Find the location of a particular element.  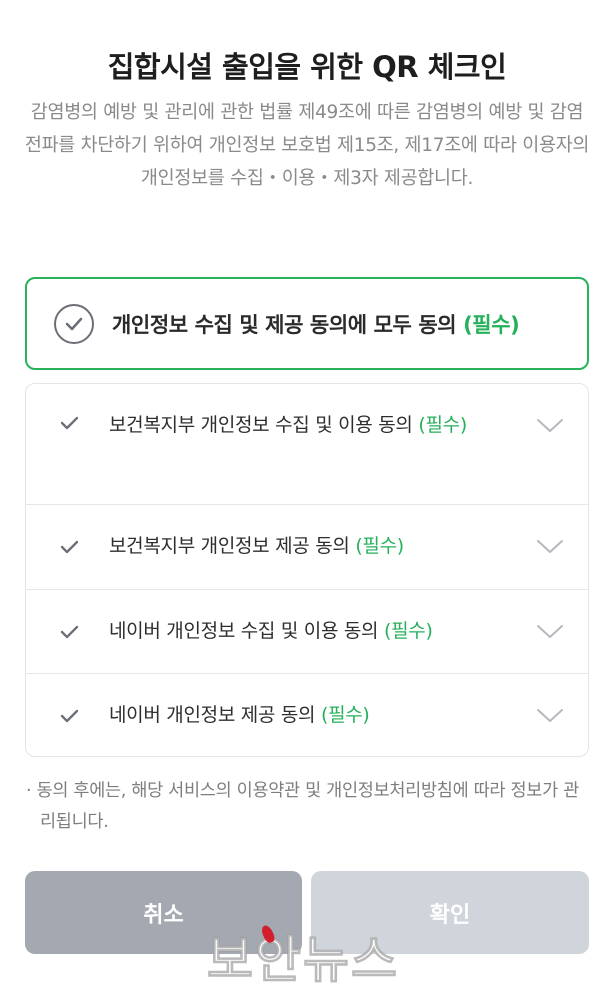

consent-item-label: 보건복지부 개인정보 수집 및 이용 동의 (필수) is located at coordinates (288, 425).